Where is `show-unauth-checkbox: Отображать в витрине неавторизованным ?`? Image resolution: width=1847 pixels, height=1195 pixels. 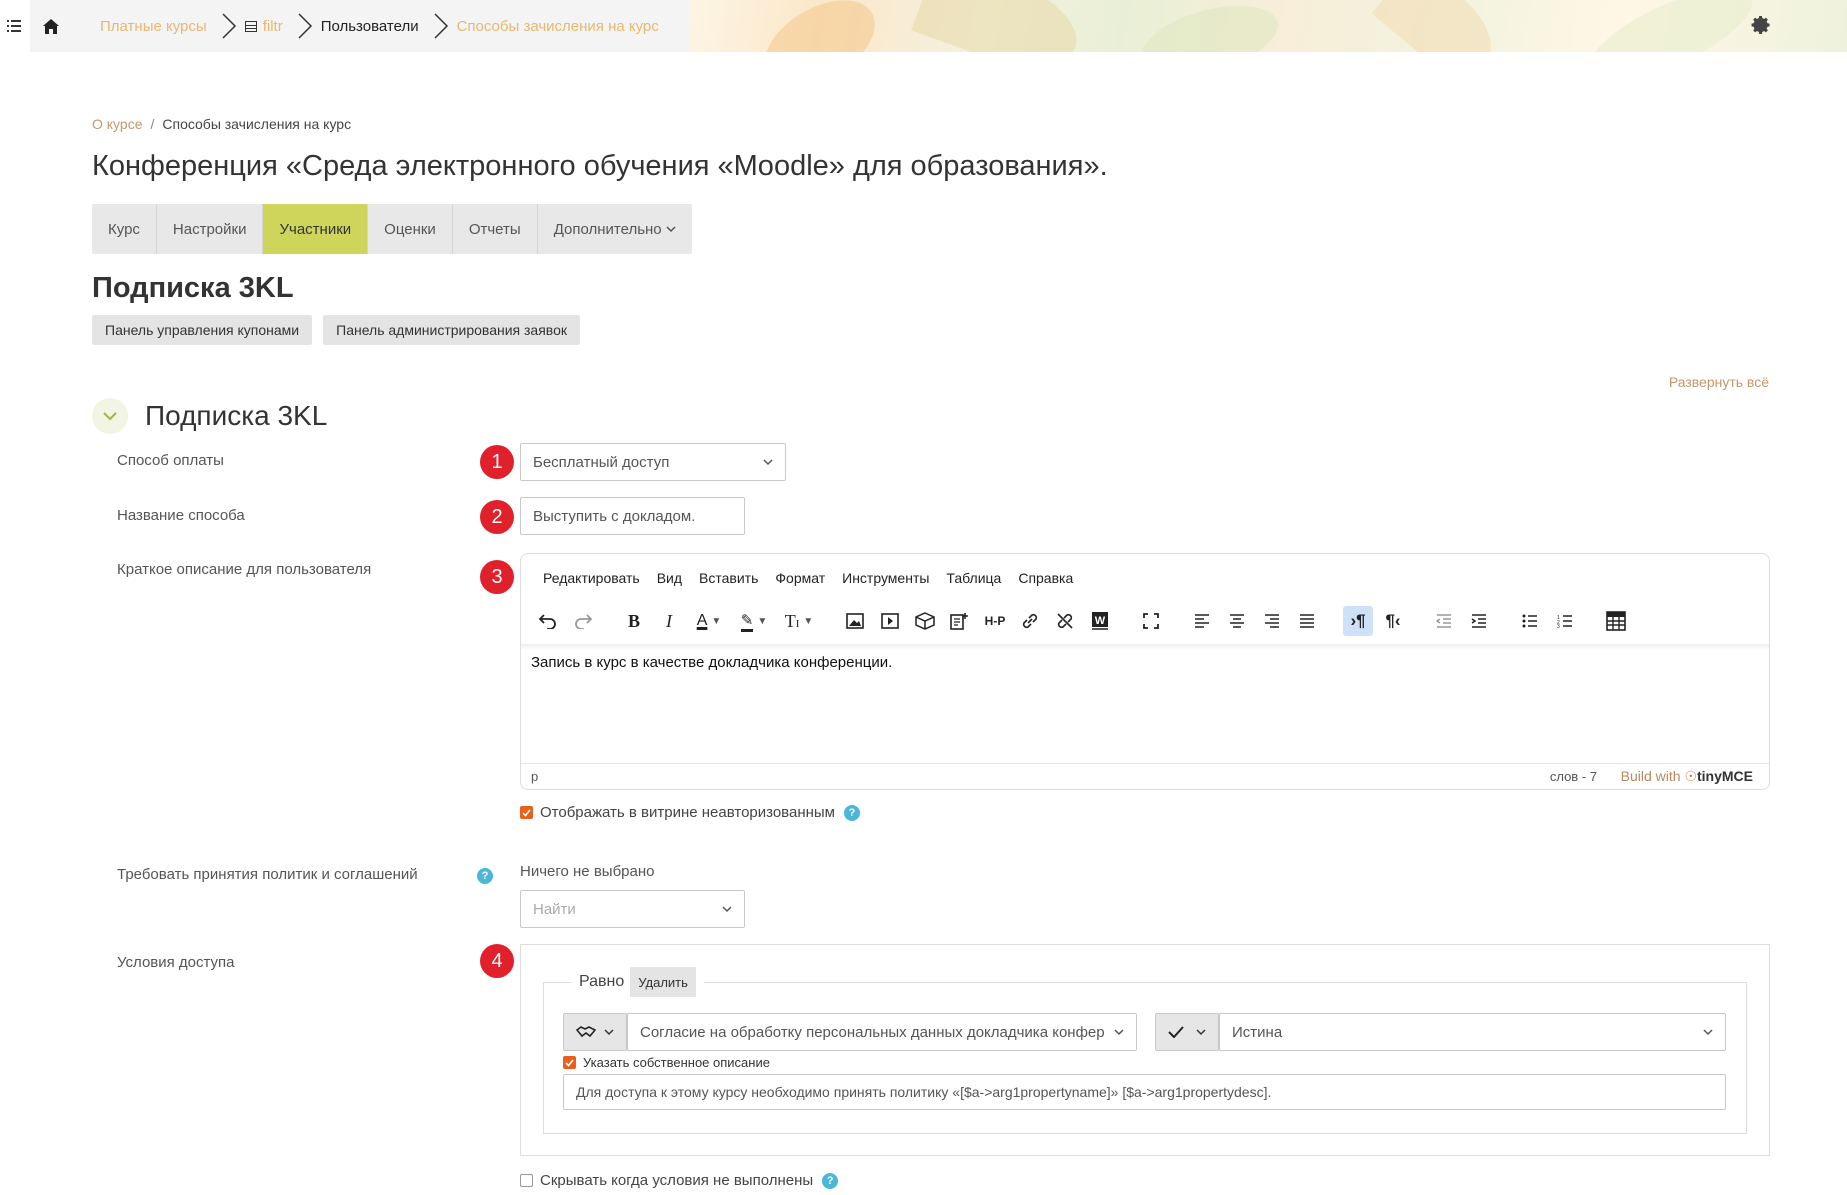 show-unauth-checkbox: Отображать в витрине неавторизованным ? is located at coordinates (690, 812).